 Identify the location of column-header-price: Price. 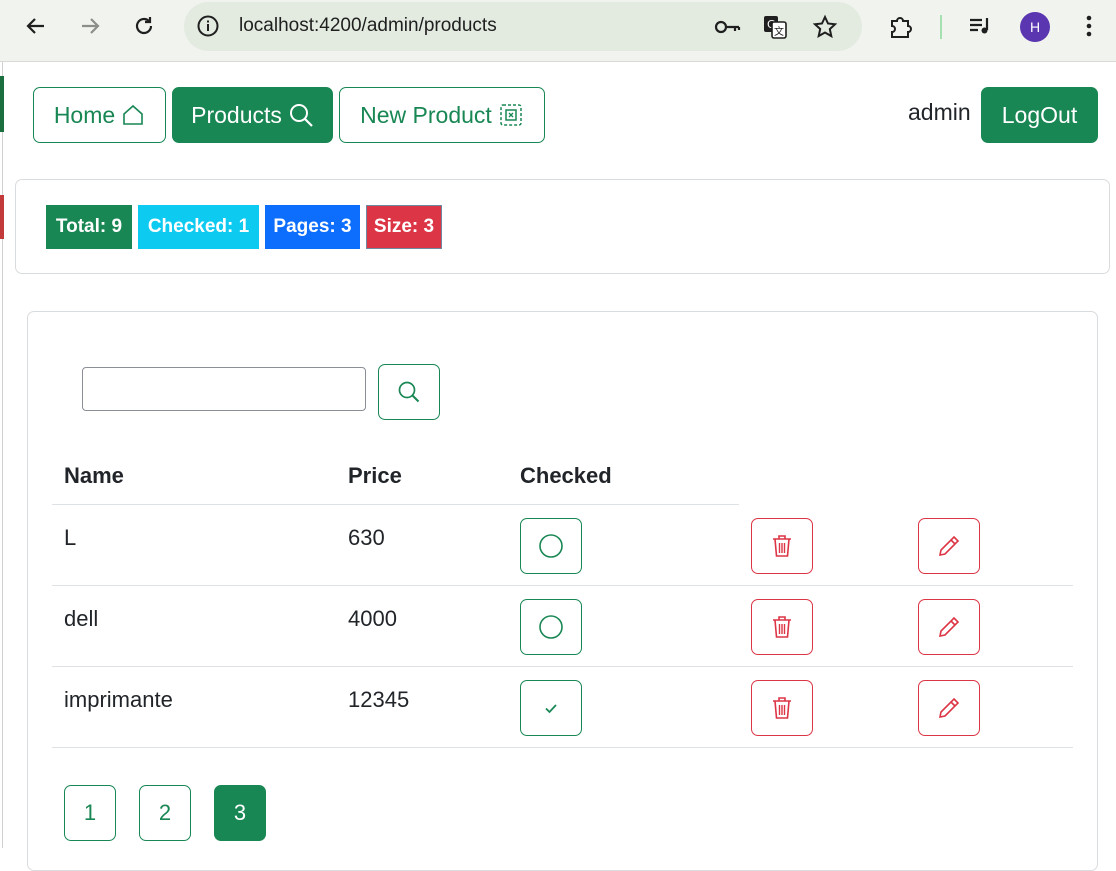
(375, 475).